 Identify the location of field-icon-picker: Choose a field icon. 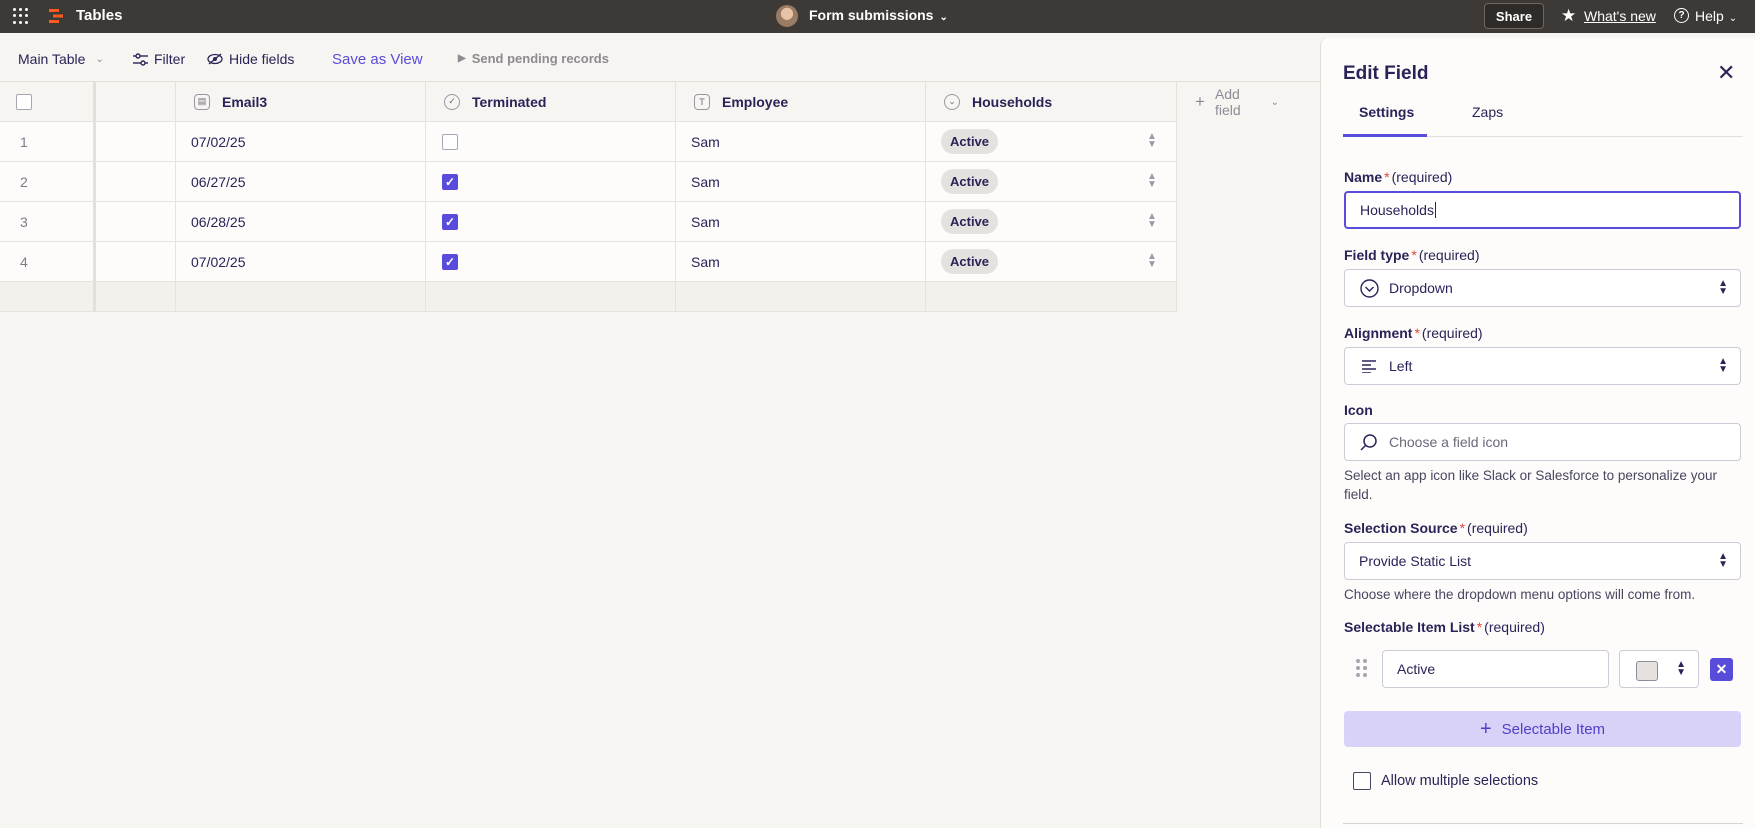
(1542, 442).